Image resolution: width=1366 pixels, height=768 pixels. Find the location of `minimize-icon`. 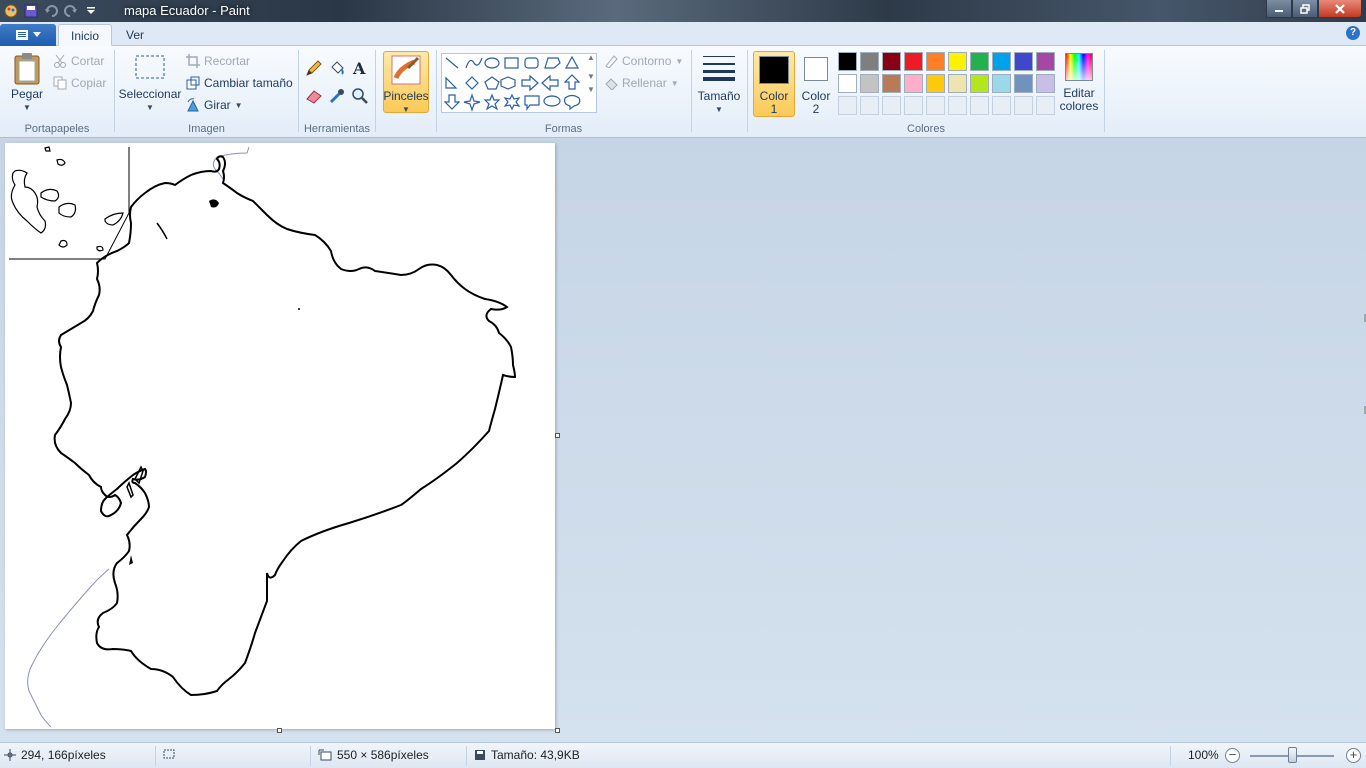

minimize-icon is located at coordinates (1279, 10).